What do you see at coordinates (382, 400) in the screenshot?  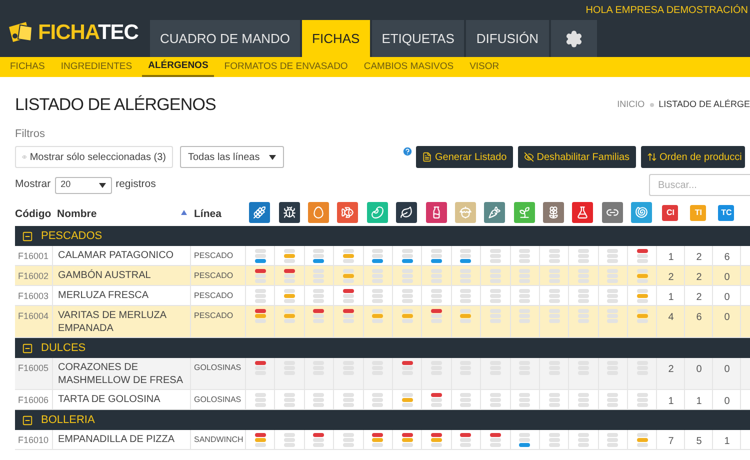 I see `table-row: F16006 TARTA DE GOLOSINA GOLOSINAS 1 1 0` at bounding box center [382, 400].